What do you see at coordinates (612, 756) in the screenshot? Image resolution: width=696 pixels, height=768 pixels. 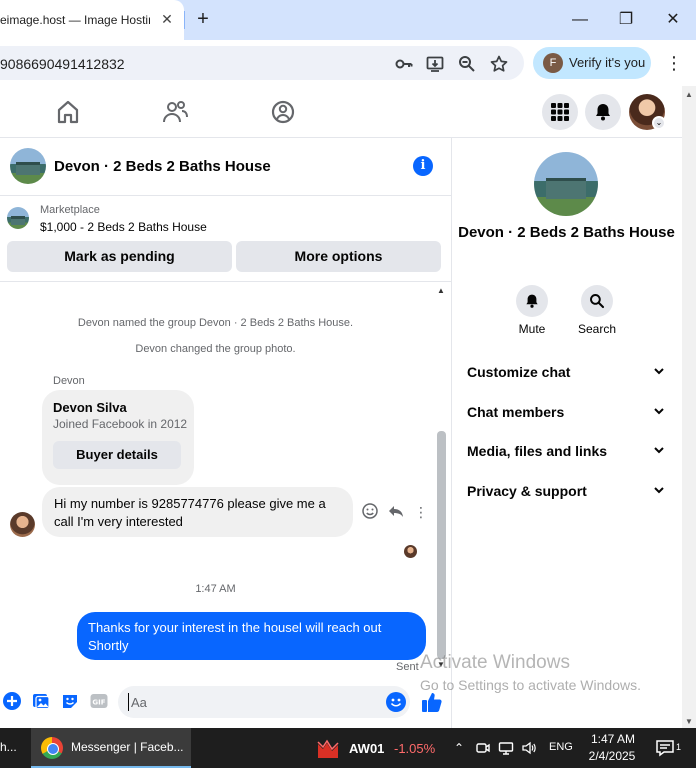 I see `clock-date: 2/4/2025` at bounding box center [612, 756].